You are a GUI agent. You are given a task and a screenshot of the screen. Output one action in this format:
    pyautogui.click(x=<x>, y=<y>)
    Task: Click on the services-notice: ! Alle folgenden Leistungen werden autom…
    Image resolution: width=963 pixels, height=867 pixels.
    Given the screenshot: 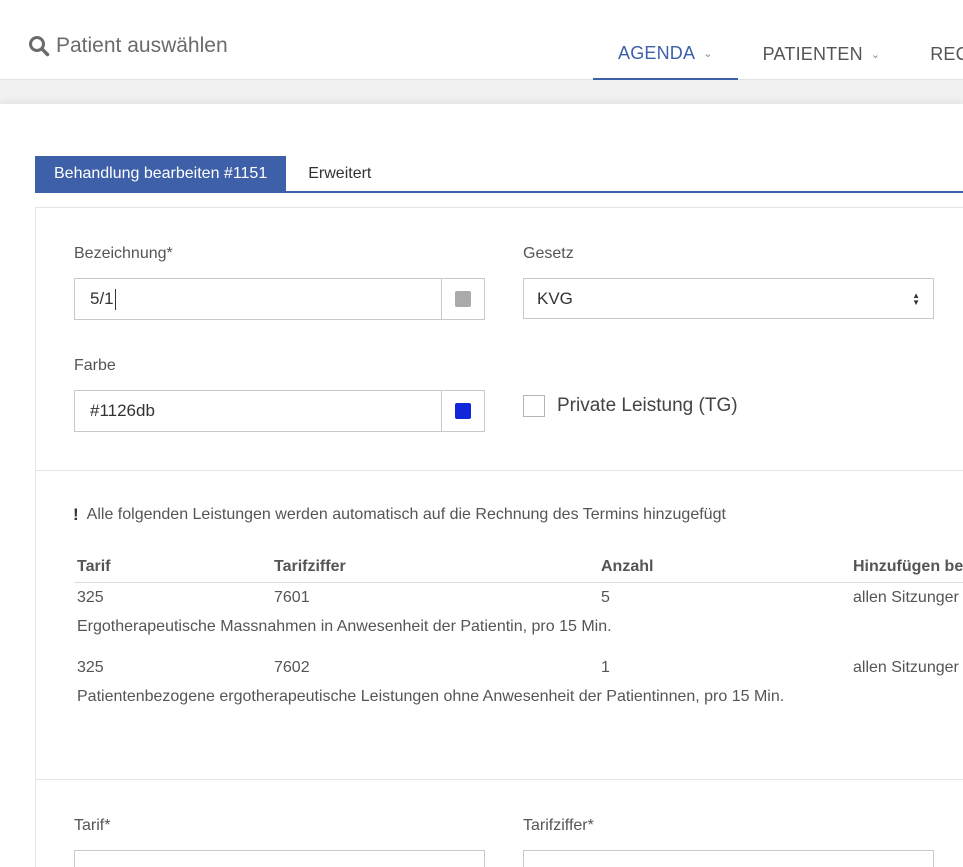 What is the action you would take?
    pyautogui.click(x=399, y=515)
    